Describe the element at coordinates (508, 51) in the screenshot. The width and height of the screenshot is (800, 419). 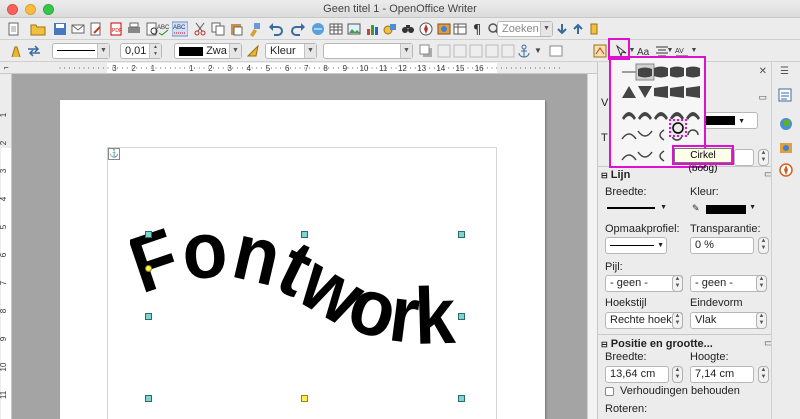
I see `send-backward-icon` at that location.